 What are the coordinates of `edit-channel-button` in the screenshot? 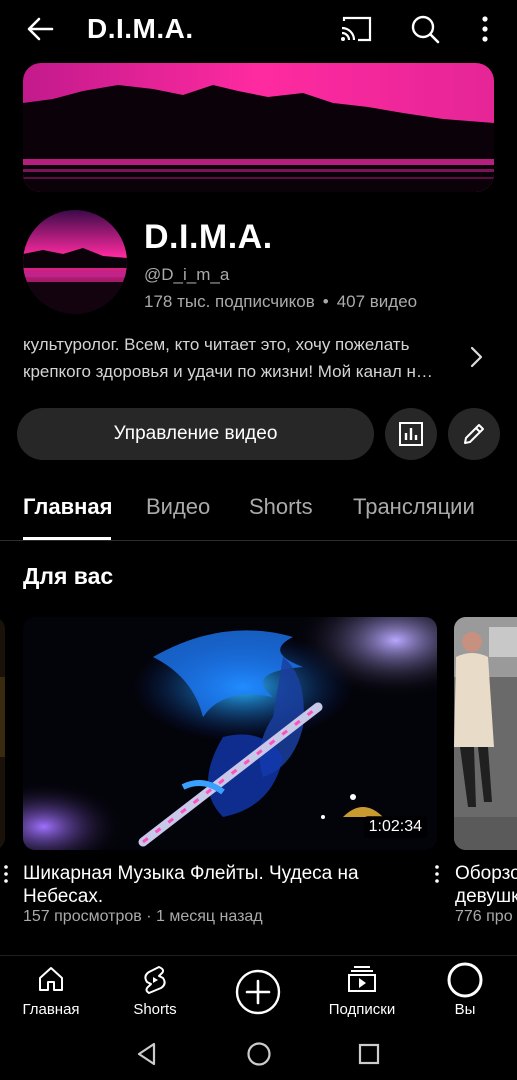 It's located at (474, 434).